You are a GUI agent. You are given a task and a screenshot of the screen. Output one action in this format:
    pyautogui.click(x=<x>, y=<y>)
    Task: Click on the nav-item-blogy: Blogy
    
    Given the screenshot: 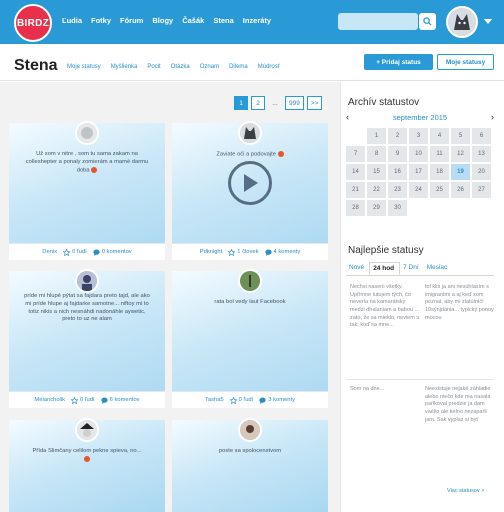 What is the action you would take?
    pyautogui.click(x=162, y=20)
    